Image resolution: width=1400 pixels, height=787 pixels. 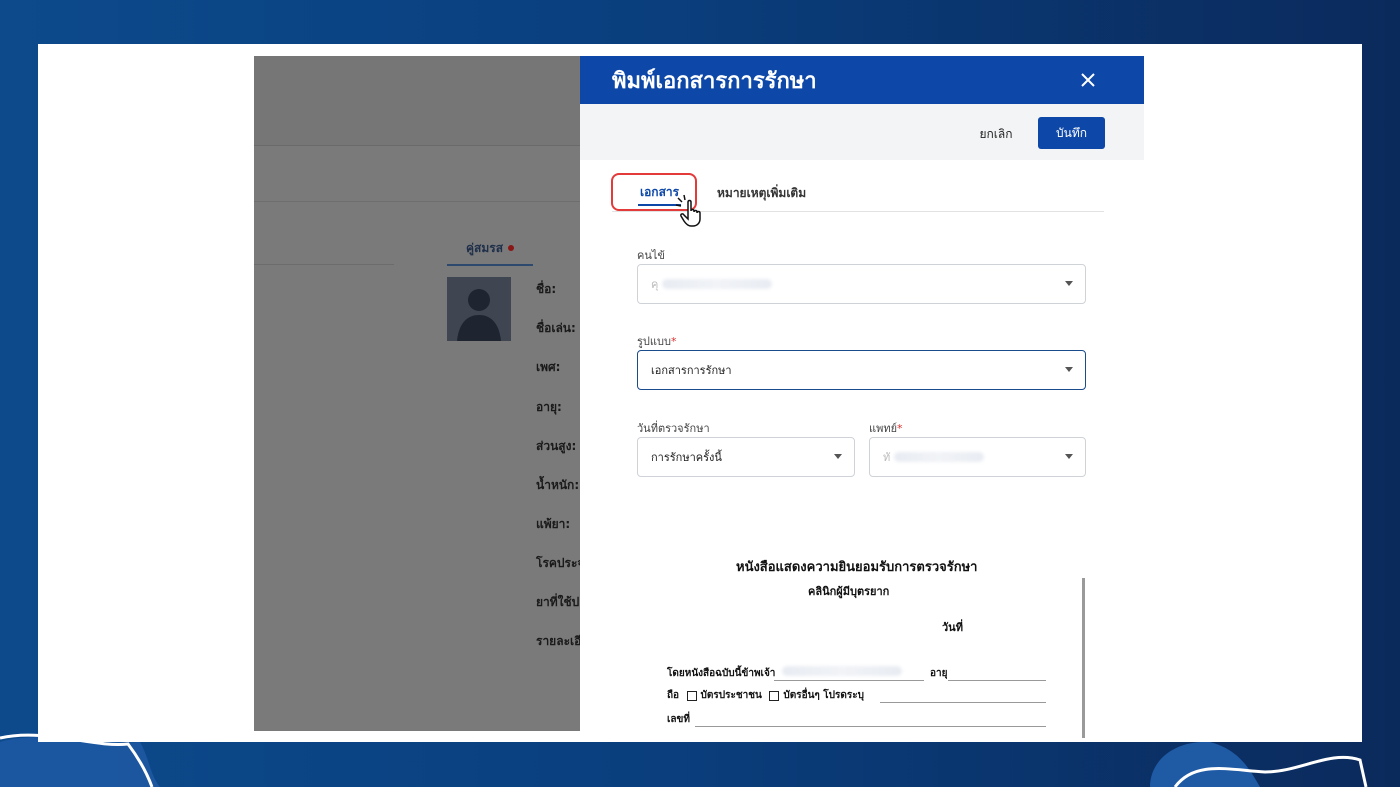 What do you see at coordinates (484, 247) in the screenshot?
I see `tab-spouse-label: คู่สมรส` at bounding box center [484, 247].